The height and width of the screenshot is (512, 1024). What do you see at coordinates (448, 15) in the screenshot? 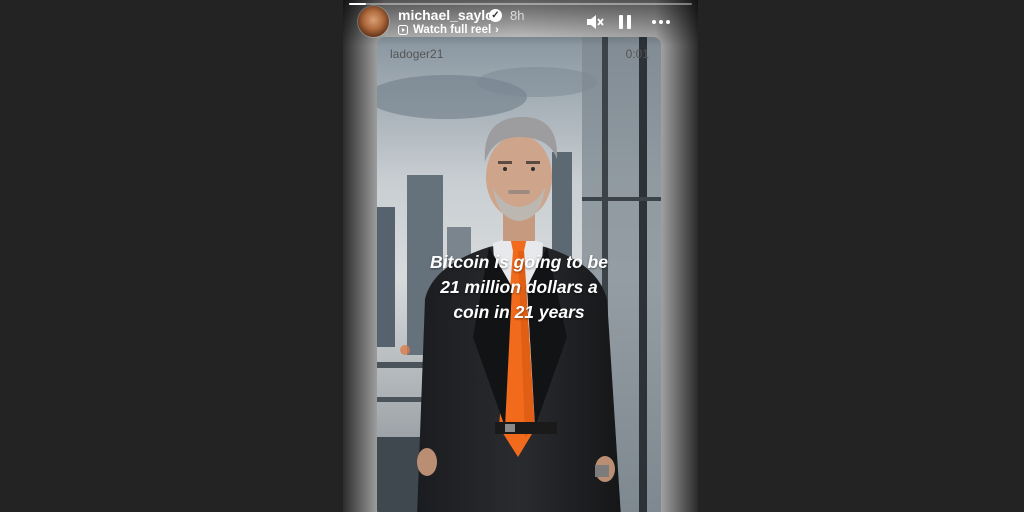
I see `story-username: michael_saylor` at bounding box center [448, 15].